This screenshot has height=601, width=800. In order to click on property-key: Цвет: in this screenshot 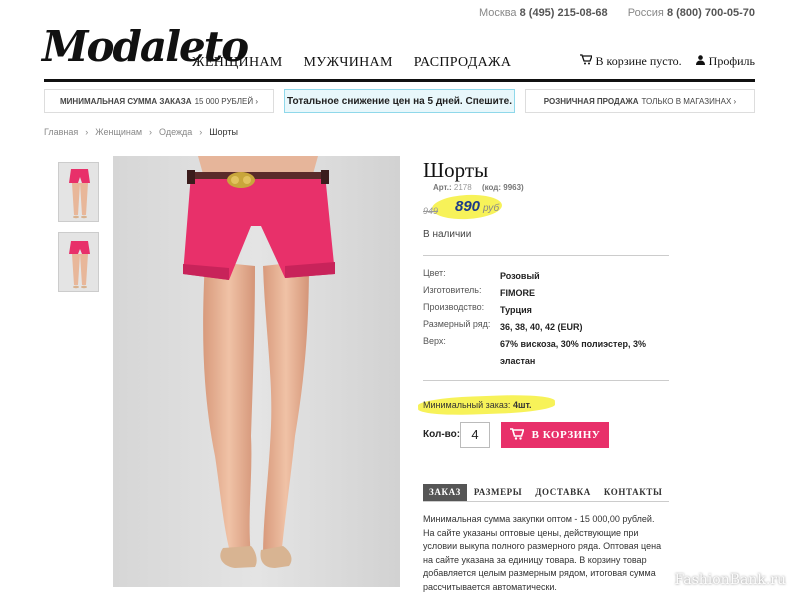, I will do `click(434, 273)`.